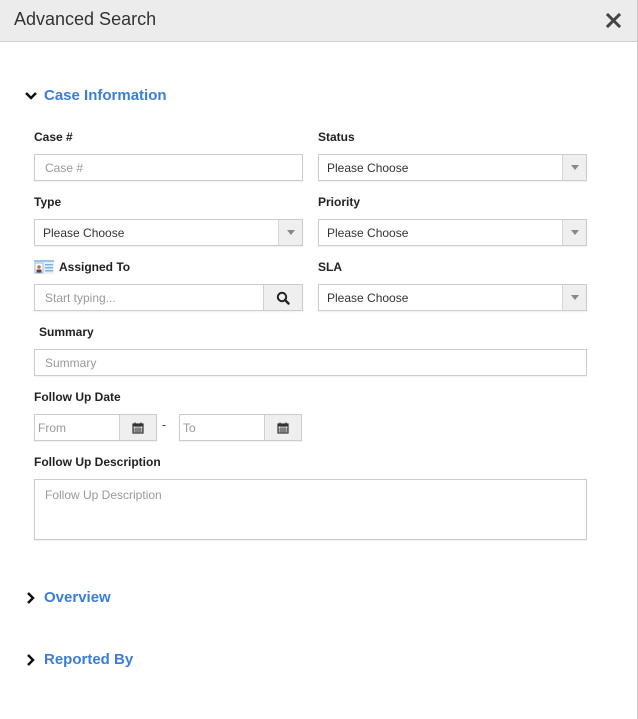  What do you see at coordinates (310, 362) in the screenshot?
I see `summary-input: Summary` at bounding box center [310, 362].